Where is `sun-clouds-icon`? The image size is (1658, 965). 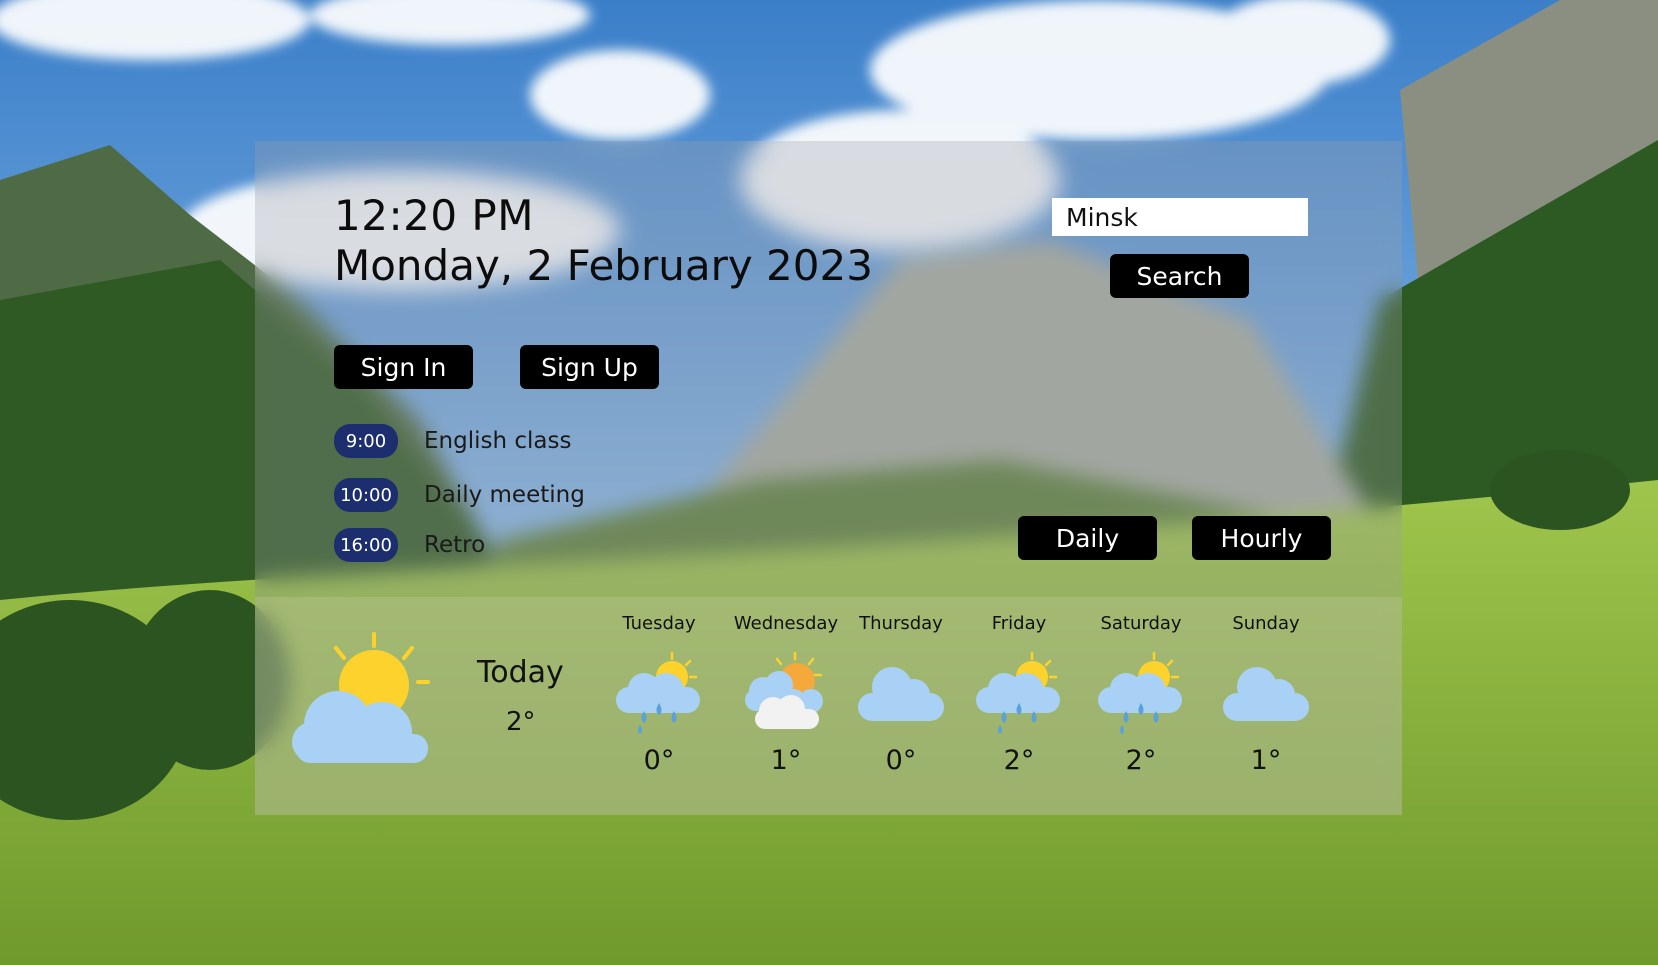 sun-clouds-icon is located at coordinates (784, 690).